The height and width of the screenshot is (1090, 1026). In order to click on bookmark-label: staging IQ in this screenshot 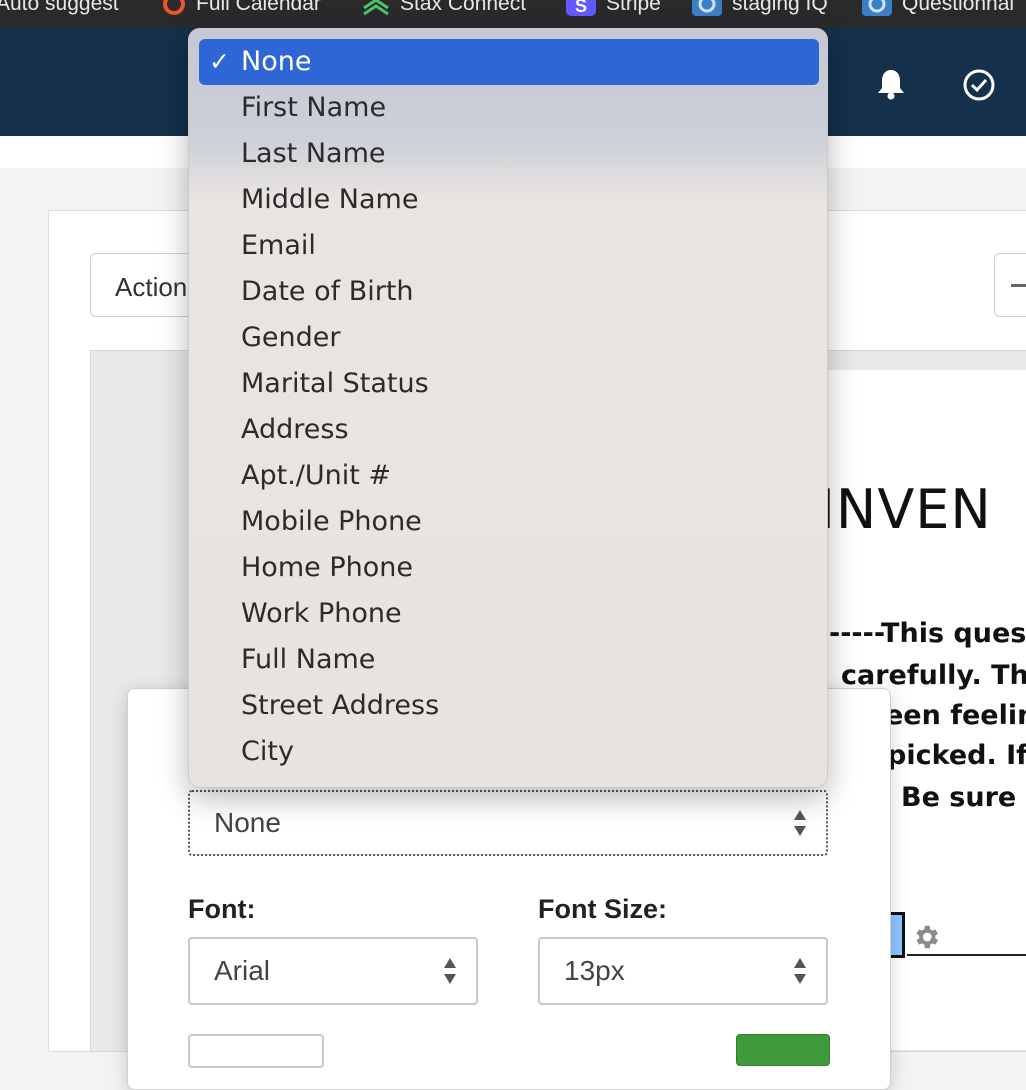, I will do `click(780, 7)`.